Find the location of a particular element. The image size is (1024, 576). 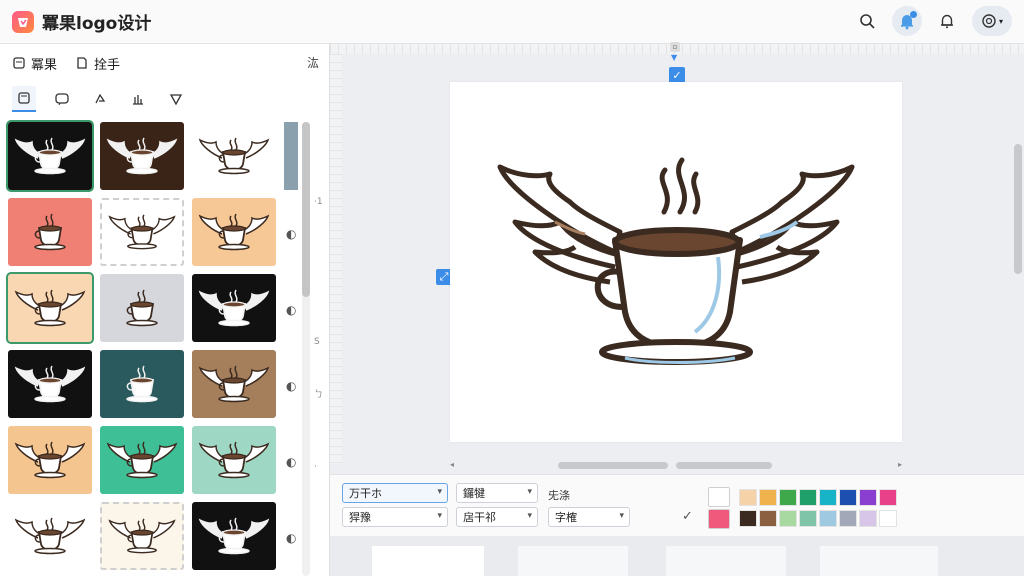

font-family-select: 万干ホ ▾ is located at coordinates (395, 493).